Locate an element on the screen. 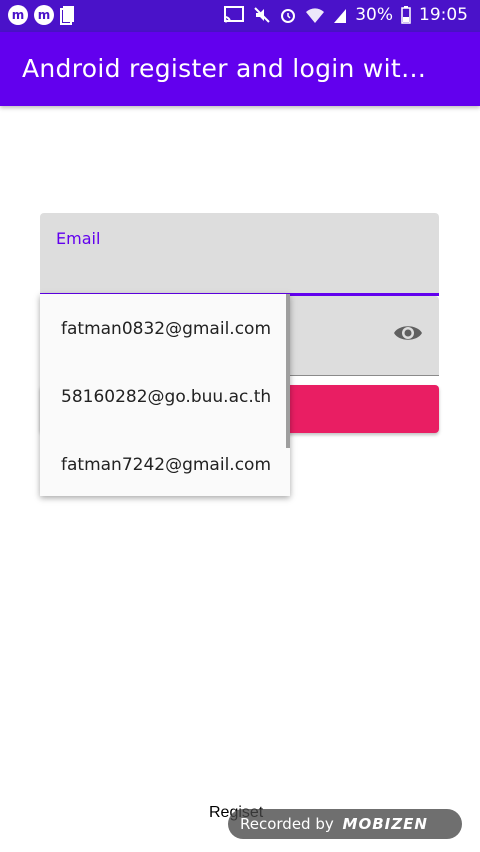  signal-icon is located at coordinates (340, 15).